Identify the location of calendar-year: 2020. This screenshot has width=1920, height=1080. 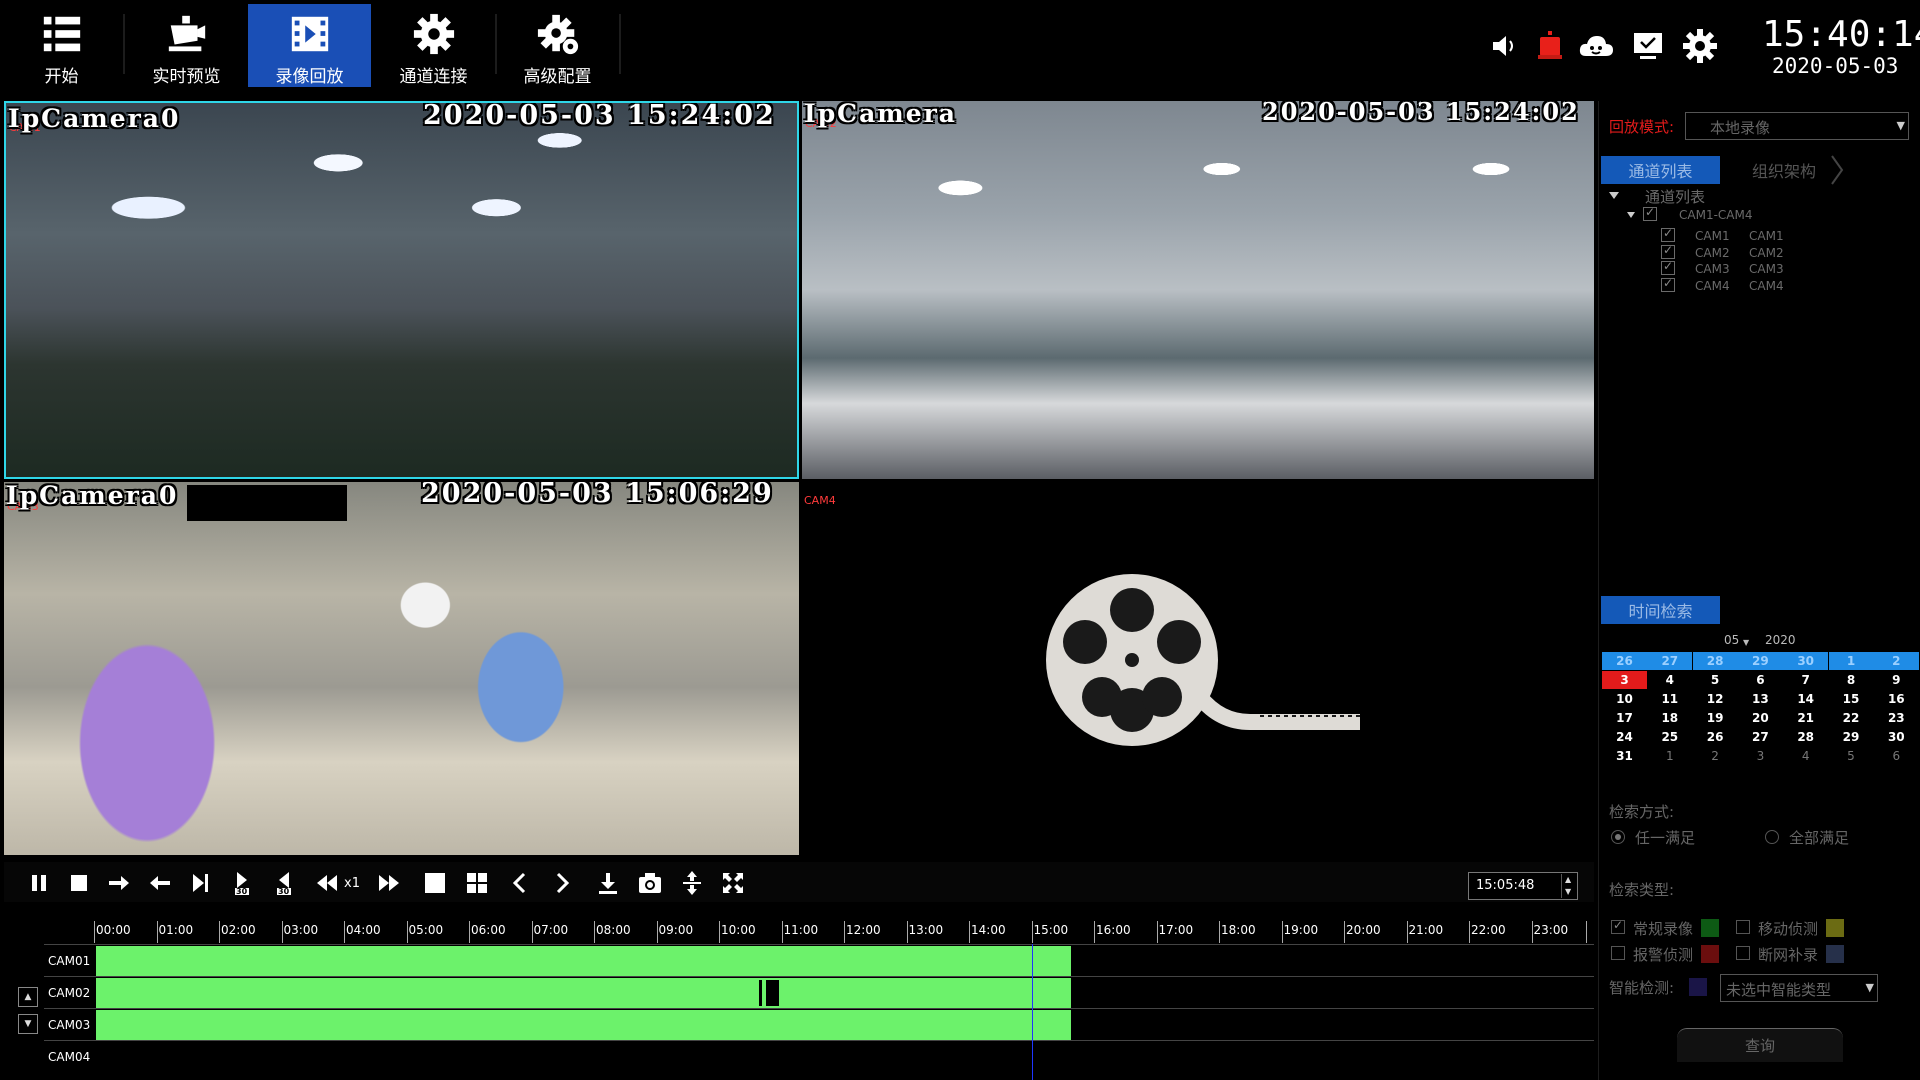
(1780, 640).